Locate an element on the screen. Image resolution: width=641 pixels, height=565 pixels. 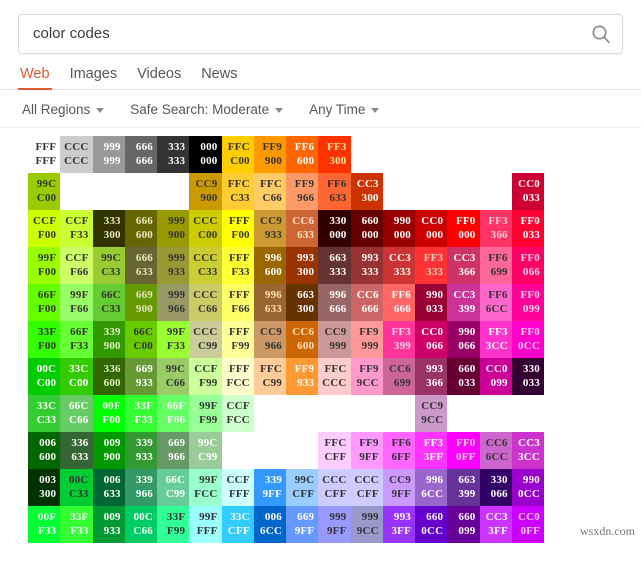
color-cell: 003 300 is located at coordinates (44, 487).